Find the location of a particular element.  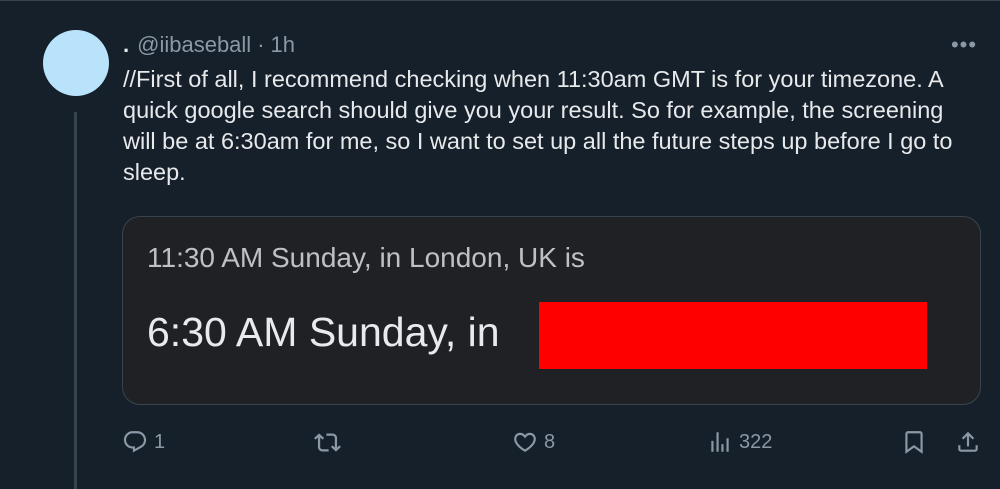

reply-icon is located at coordinates (135, 442).